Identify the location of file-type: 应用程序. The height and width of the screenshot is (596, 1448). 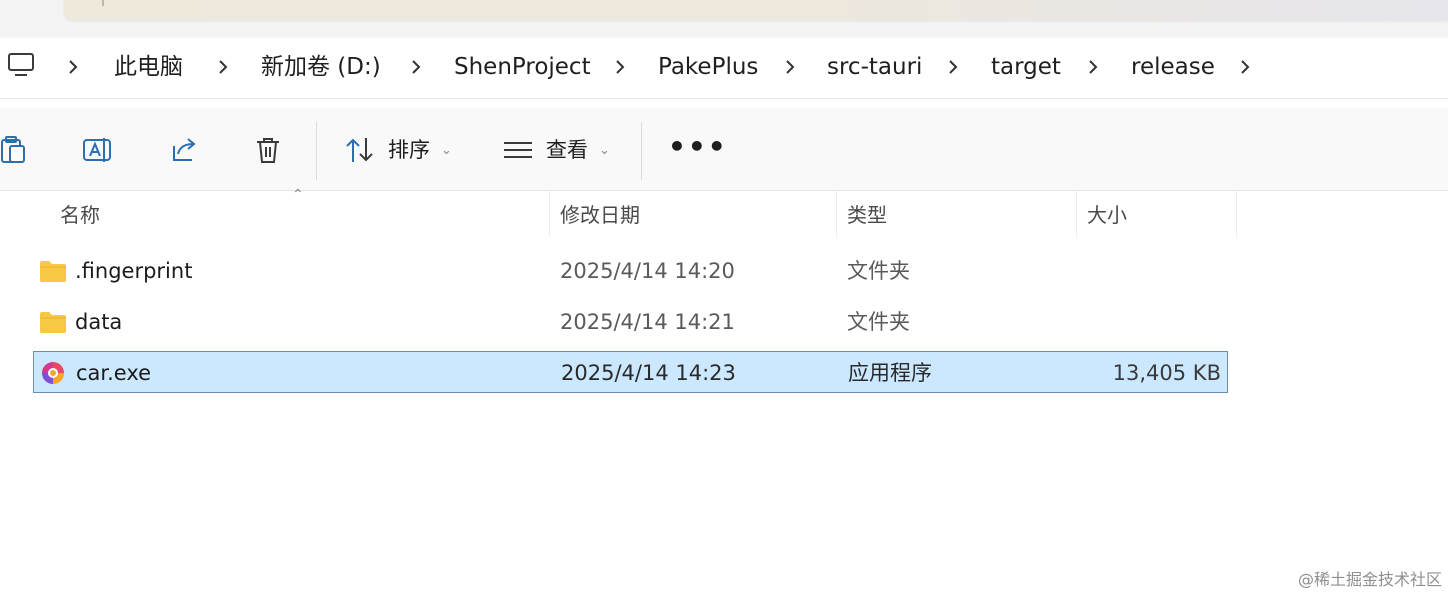
(890, 373).